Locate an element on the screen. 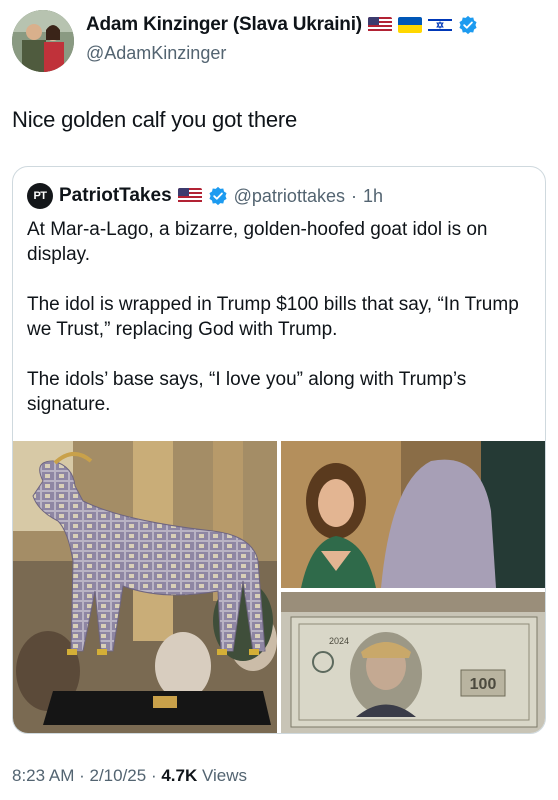  svg-text: 100 is located at coordinates (483, 684).